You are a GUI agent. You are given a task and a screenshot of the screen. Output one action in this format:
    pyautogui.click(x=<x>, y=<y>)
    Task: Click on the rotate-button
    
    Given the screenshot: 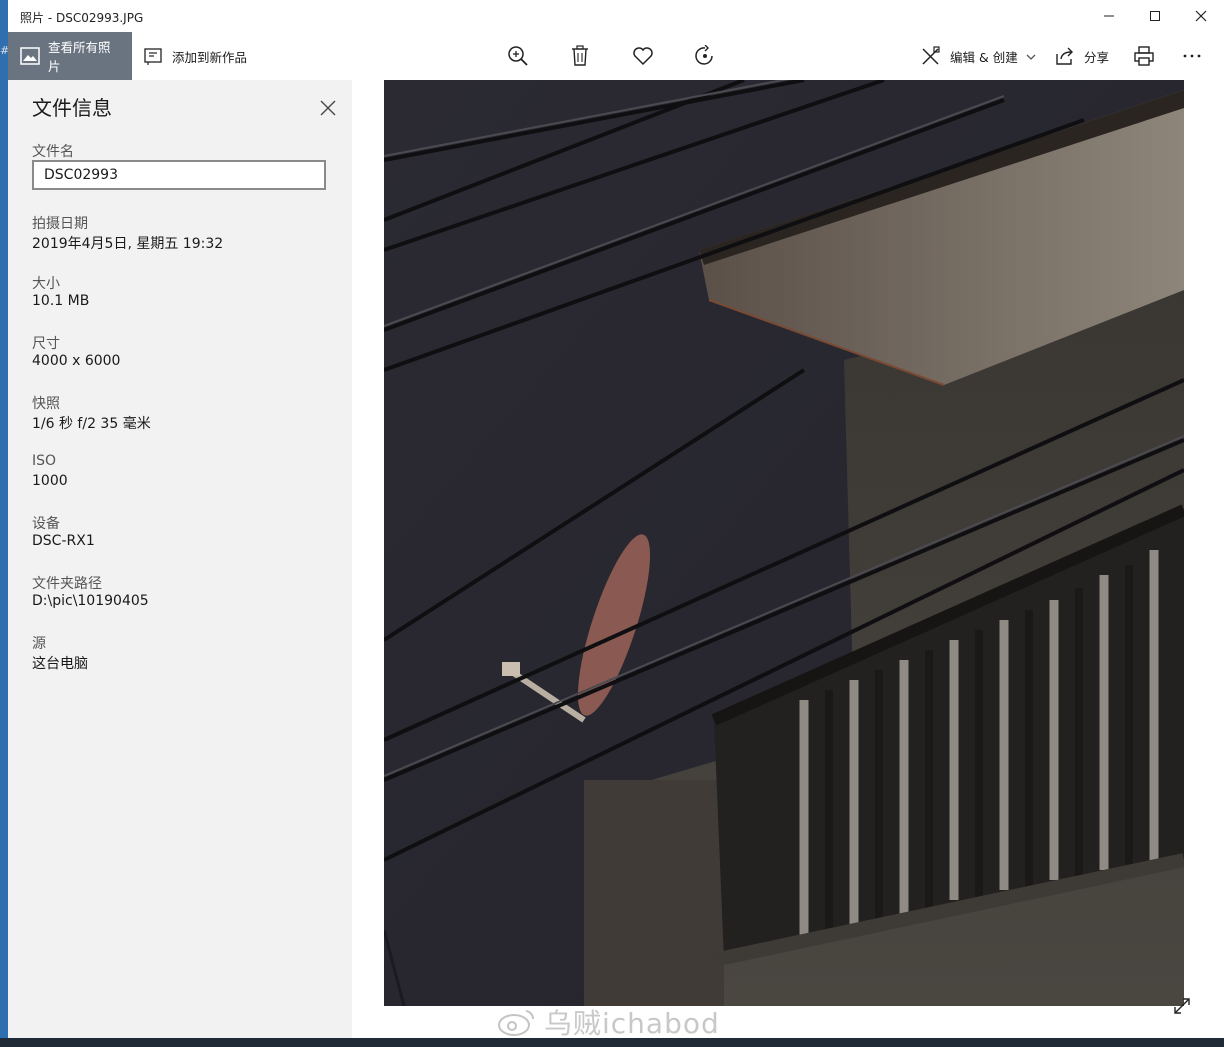 What is the action you would take?
    pyautogui.click(x=705, y=56)
    